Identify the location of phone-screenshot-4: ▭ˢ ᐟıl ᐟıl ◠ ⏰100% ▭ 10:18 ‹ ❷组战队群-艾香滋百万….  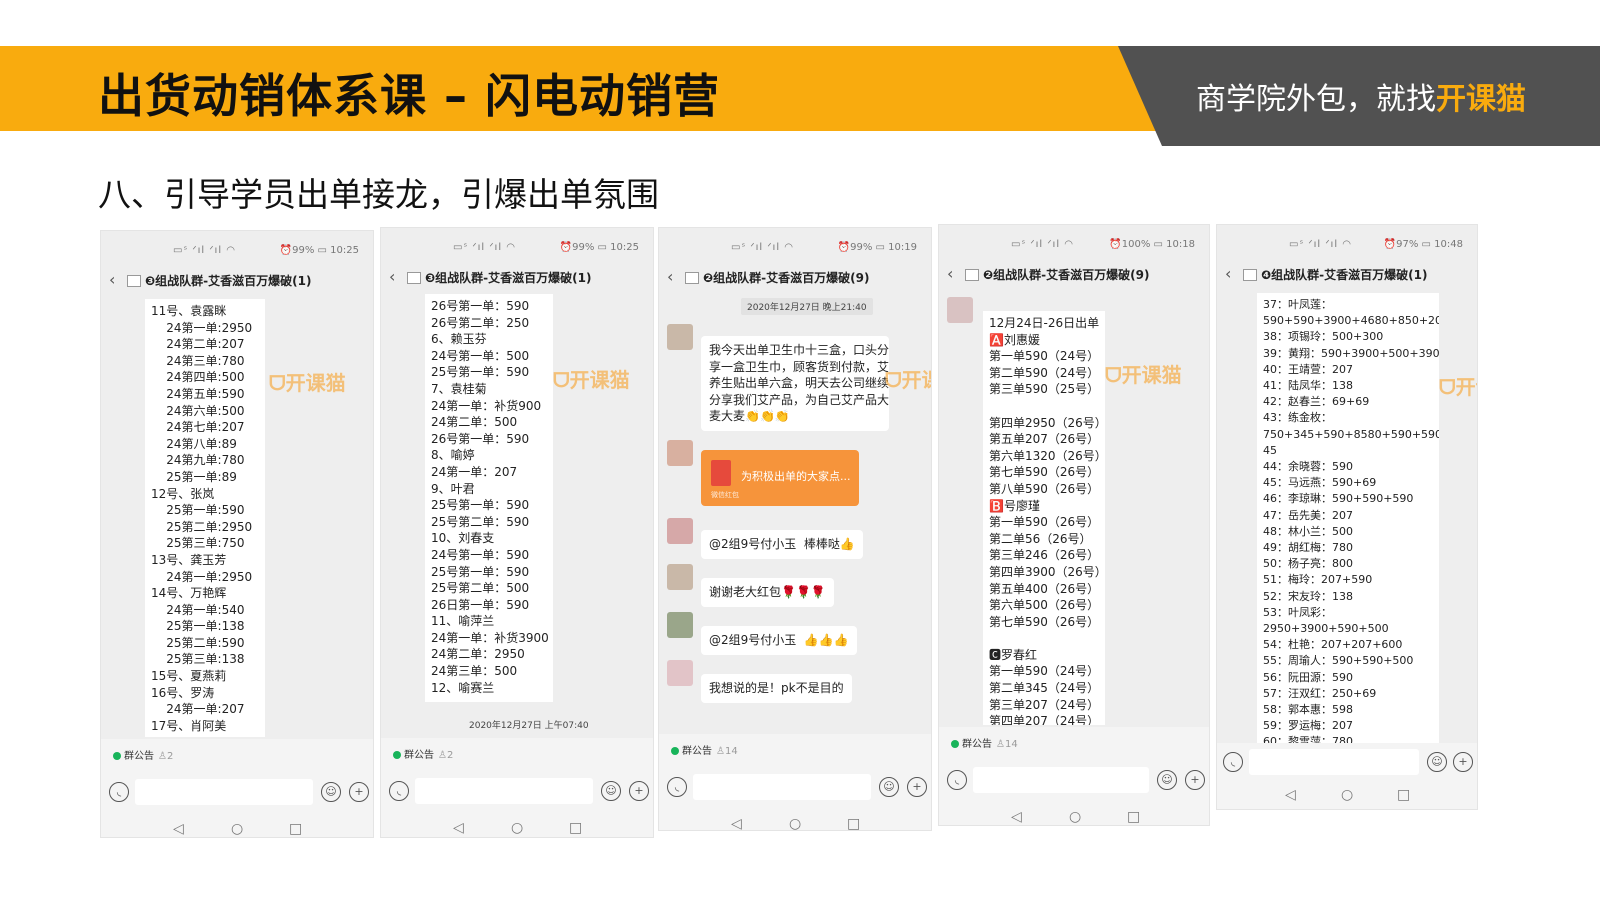
(1074, 525).